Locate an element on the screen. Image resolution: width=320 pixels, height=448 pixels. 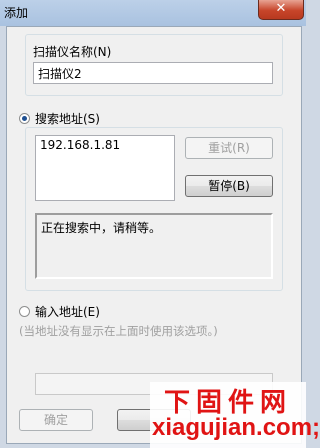
retry-button: 重试(R) is located at coordinates (229, 148).